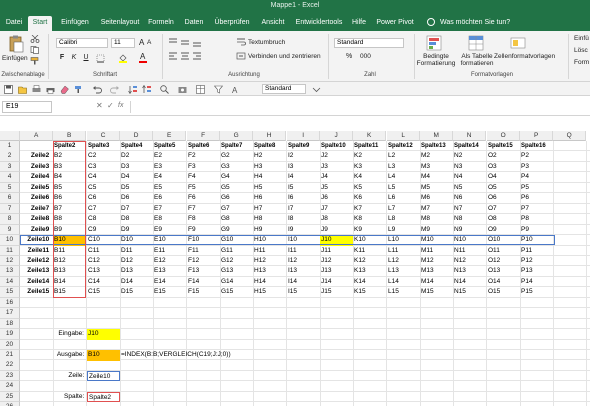  Describe the element at coordinates (469, 230) in the screenshot. I see `table-cell: N9` at that location.